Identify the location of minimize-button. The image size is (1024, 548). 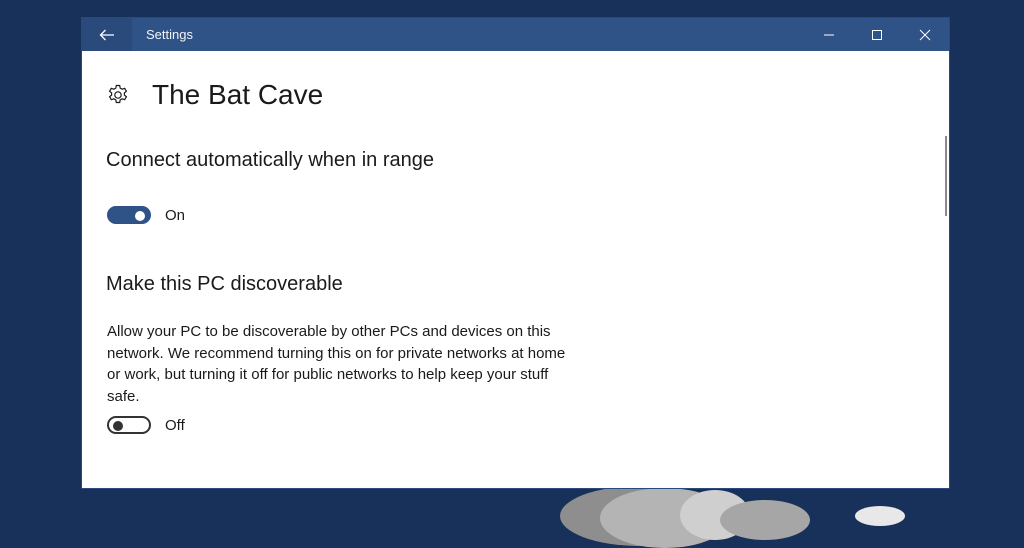
(829, 34).